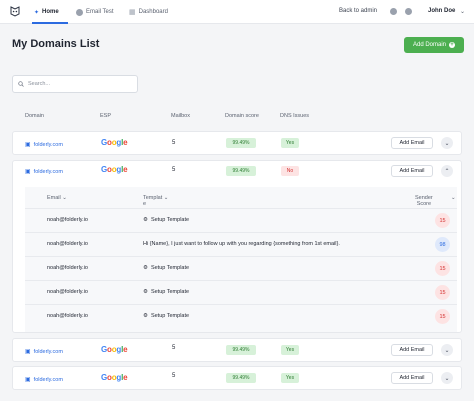 The width and height of the screenshot is (474, 401). I want to click on tab-dashboard: ▦ Dashboard, so click(148, 12).